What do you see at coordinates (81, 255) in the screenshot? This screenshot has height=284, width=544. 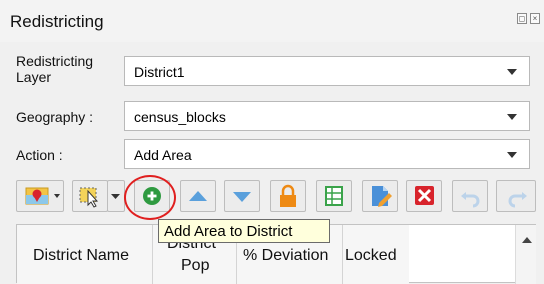 I see `column-header-label: District Name` at bounding box center [81, 255].